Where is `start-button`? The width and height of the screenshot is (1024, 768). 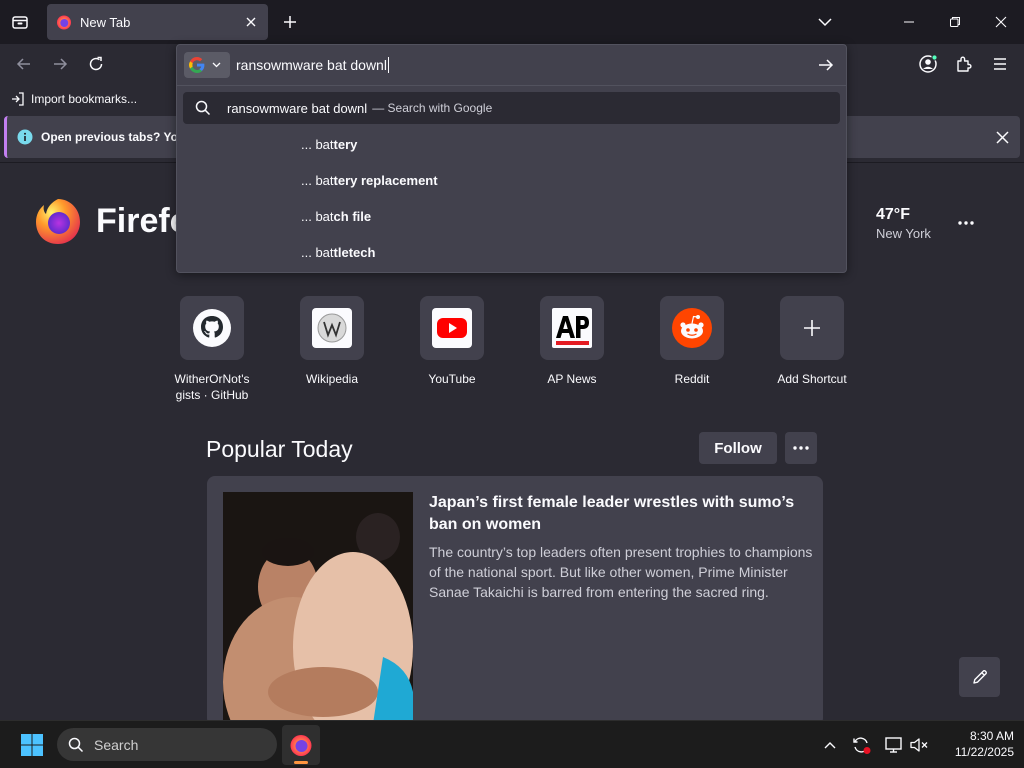
start-button is located at coordinates (32, 745).